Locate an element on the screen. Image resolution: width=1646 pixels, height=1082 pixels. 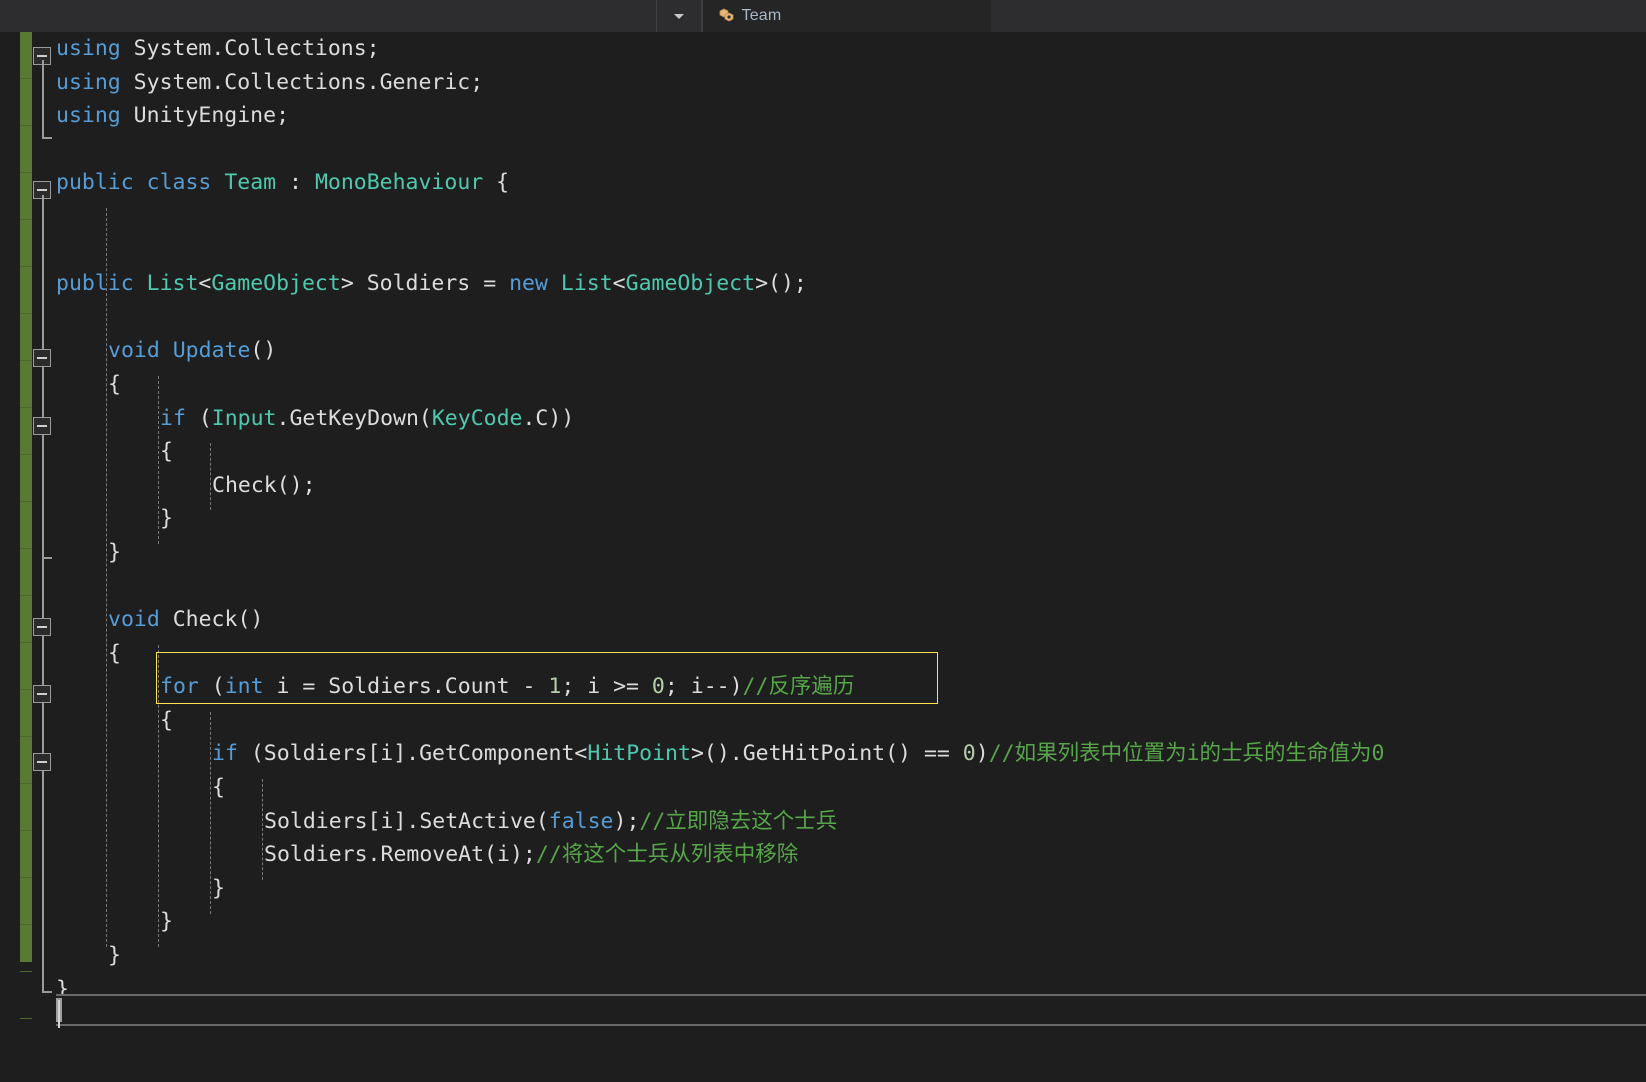
code-token: MonoBehaviour is located at coordinates (399, 183).